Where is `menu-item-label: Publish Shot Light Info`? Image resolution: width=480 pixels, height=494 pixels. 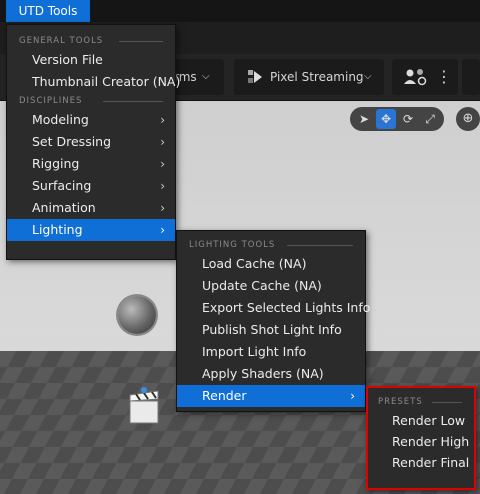
menu-item-label: Publish Shot Light Info is located at coordinates (272, 329).